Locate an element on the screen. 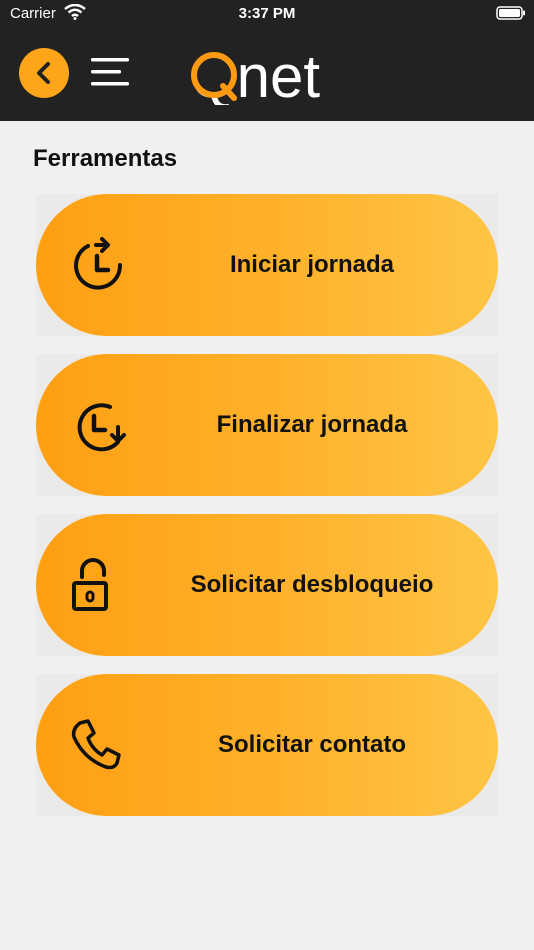 The image size is (534, 950). tool-card-iniciar-jornada: Iniciar jornada is located at coordinates (267, 265).